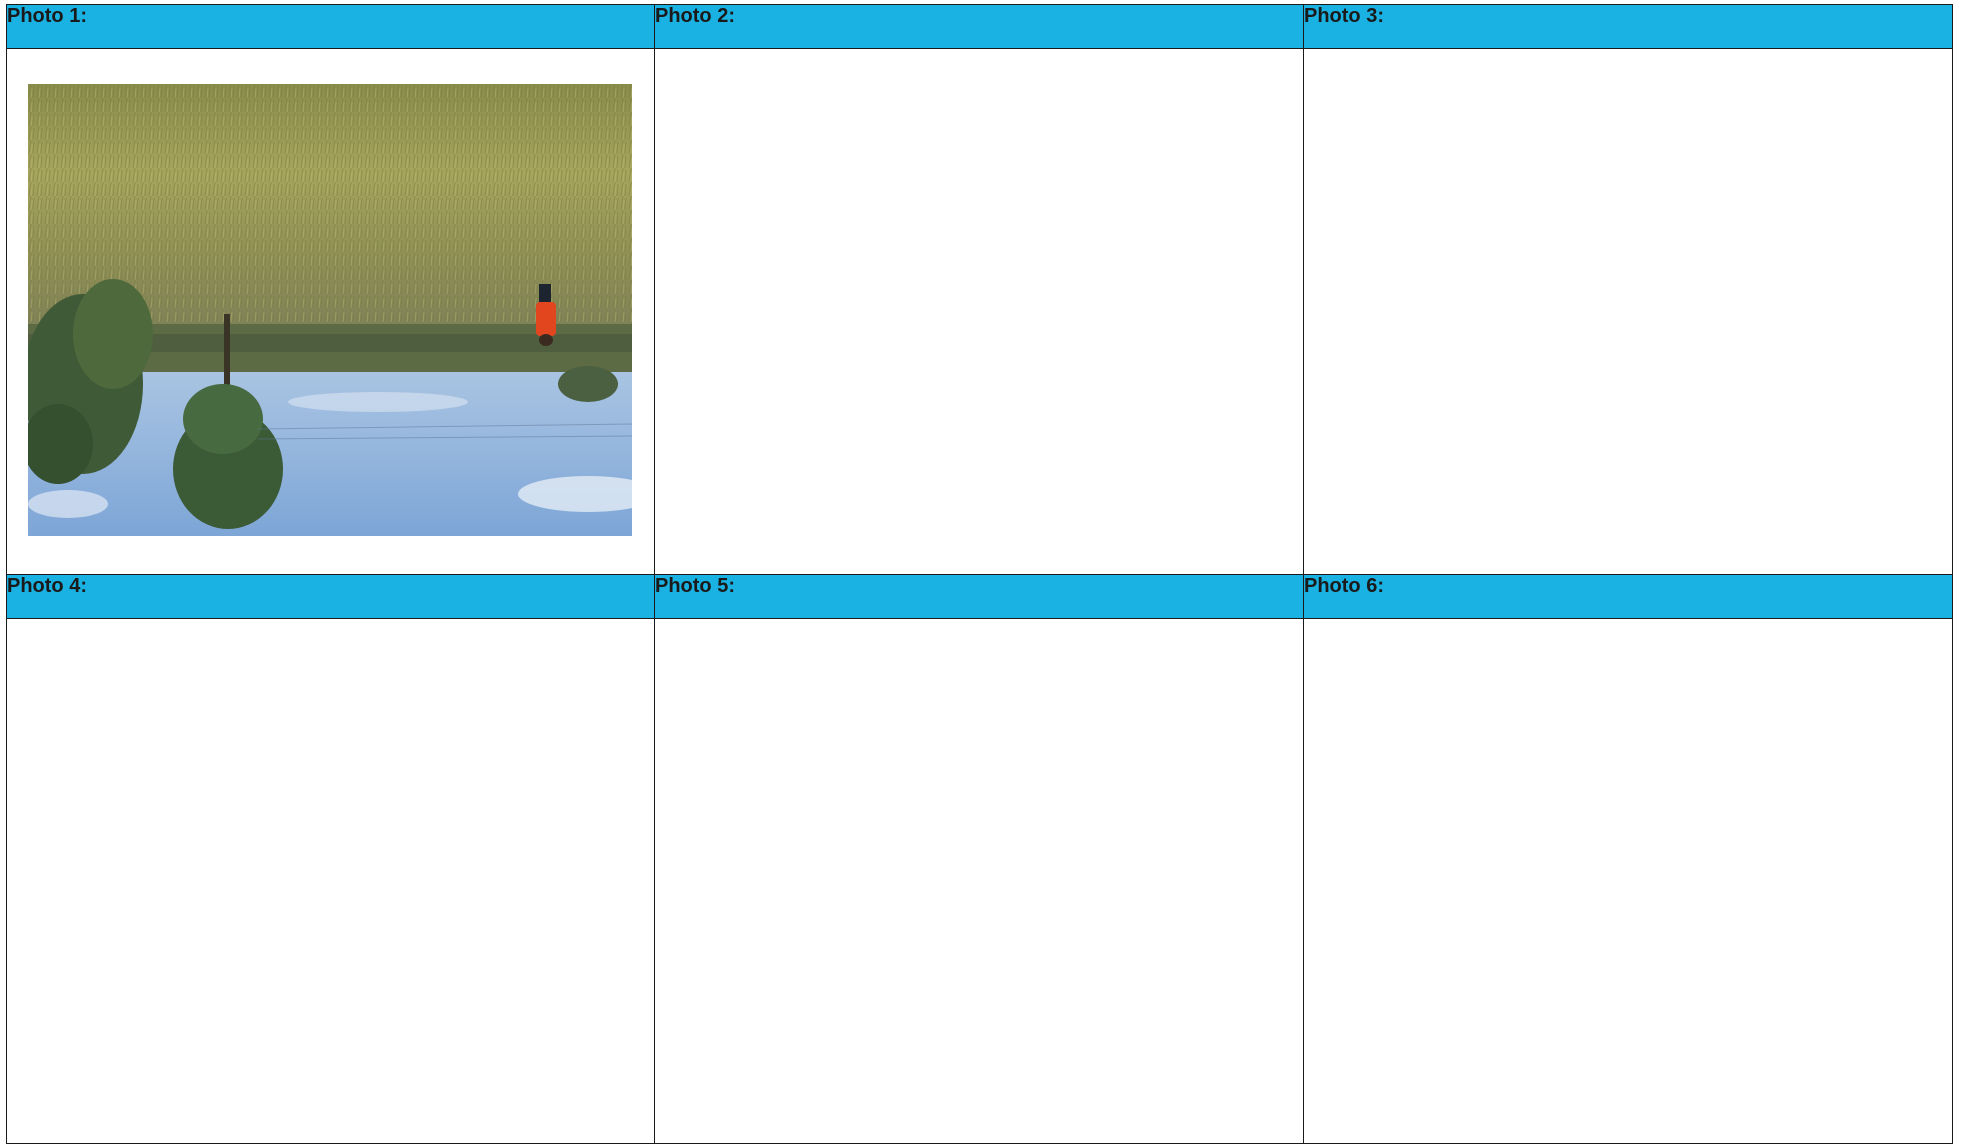 The image size is (1961, 1144). Describe the element at coordinates (330, 26) in the screenshot. I see `photo-1-header: Photo 1:` at that location.